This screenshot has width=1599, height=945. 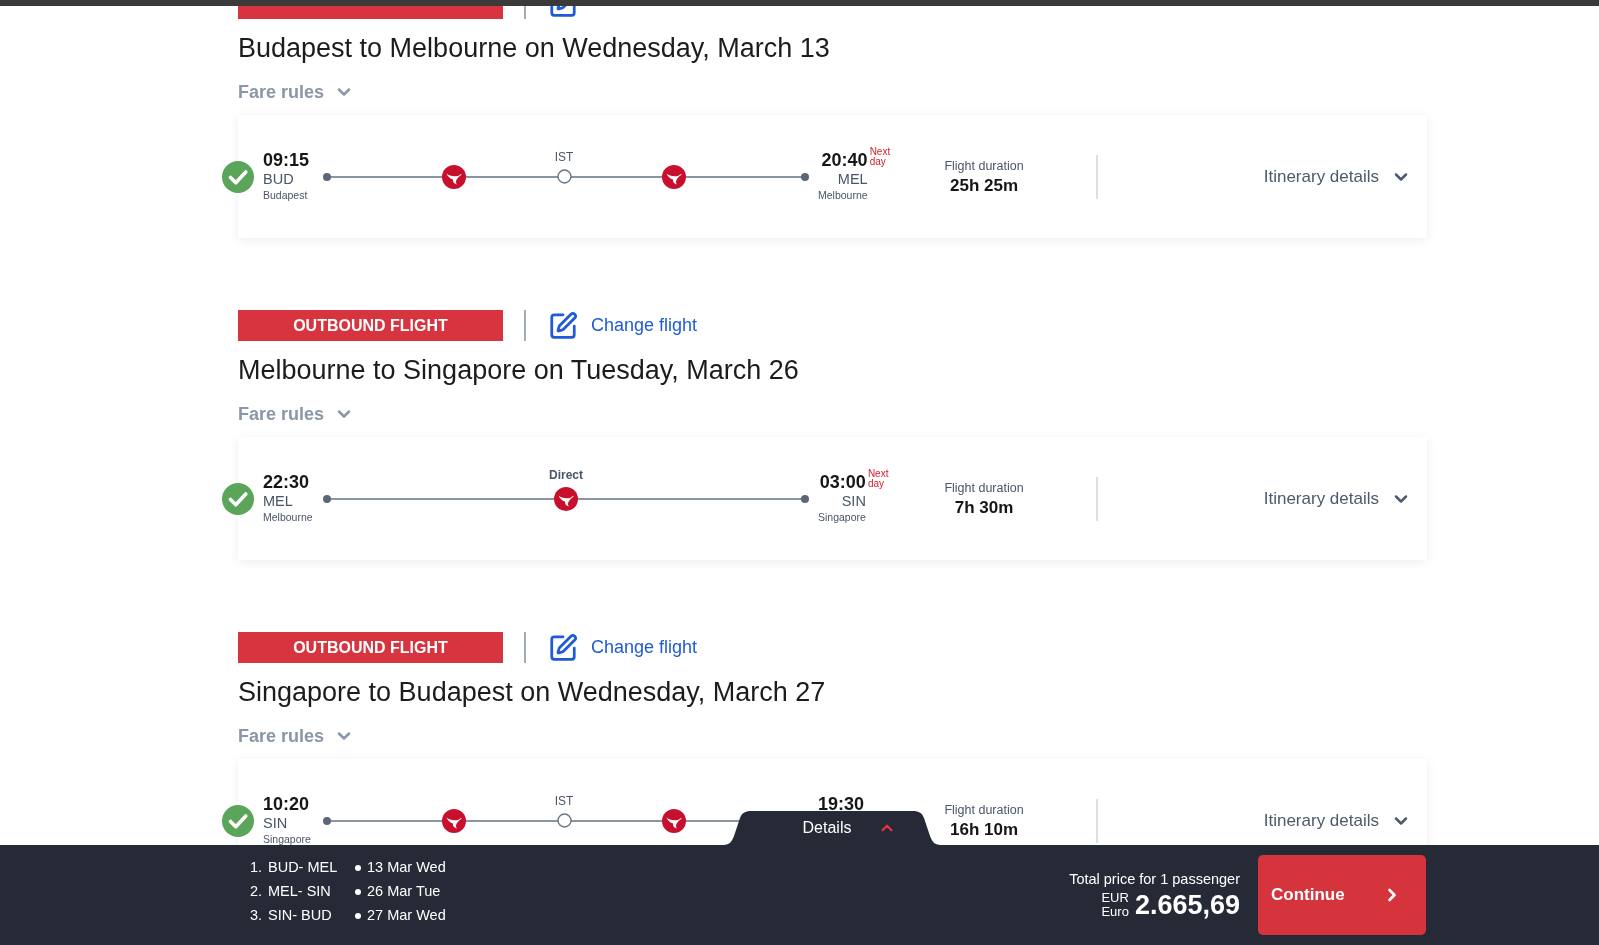 I want to click on departure-code: BUD, so click(x=279, y=179).